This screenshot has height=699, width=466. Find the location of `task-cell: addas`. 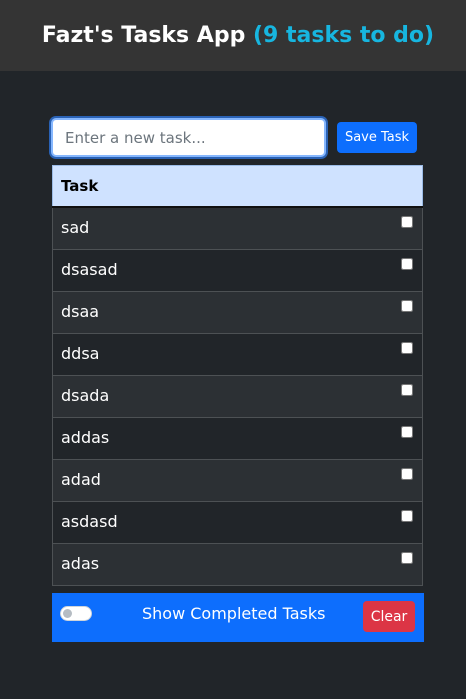

task-cell: addas is located at coordinates (237, 438).